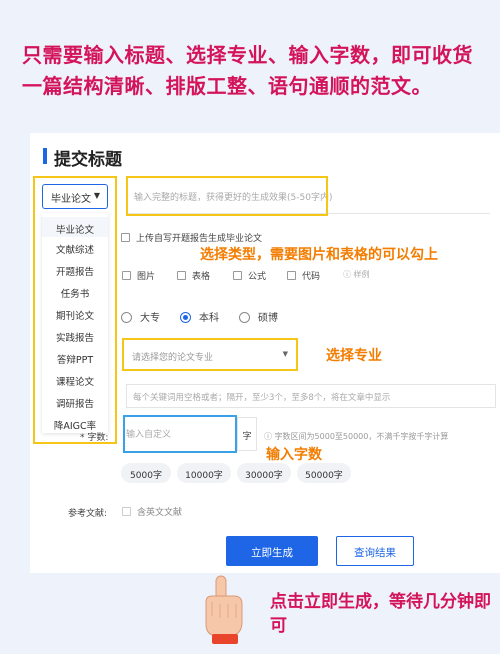 The height and width of the screenshot is (654, 500). Describe the element at coordinates (319, 255) in the screenshot. I see `annotation-type: 选择类型，需要图片和表格的可以勾上` at that location.